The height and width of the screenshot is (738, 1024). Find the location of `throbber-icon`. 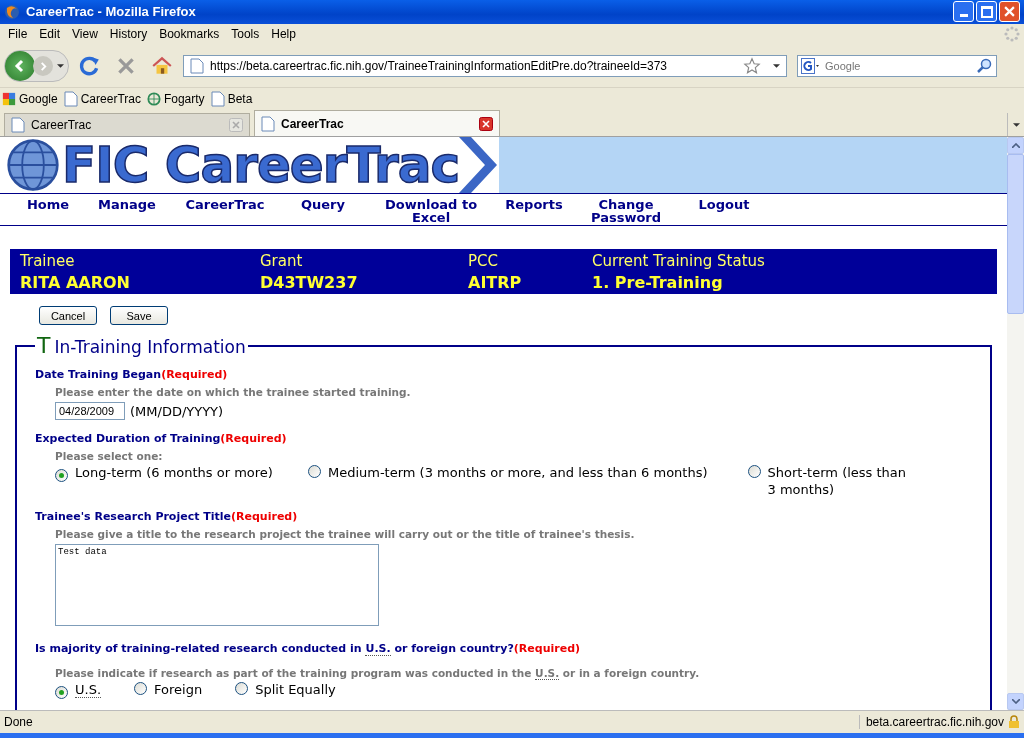

throbber-icon is located at coordinates (1012, 34).